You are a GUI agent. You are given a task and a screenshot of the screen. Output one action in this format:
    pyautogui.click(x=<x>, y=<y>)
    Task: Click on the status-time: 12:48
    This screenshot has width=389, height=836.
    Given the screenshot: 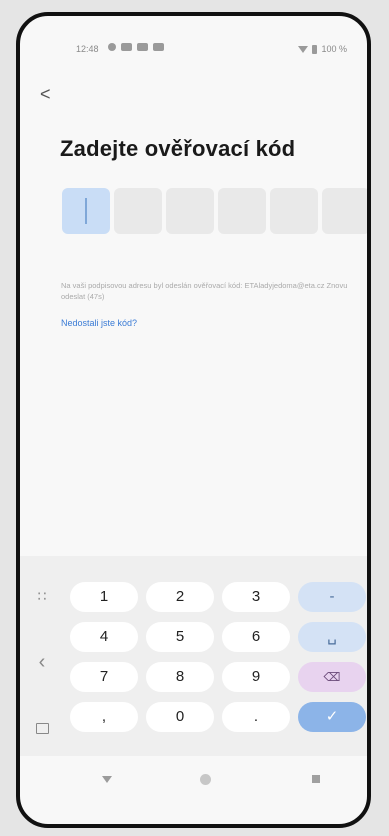 What is the action you would take?
    pyautogui.click(x=87, y=49)
    